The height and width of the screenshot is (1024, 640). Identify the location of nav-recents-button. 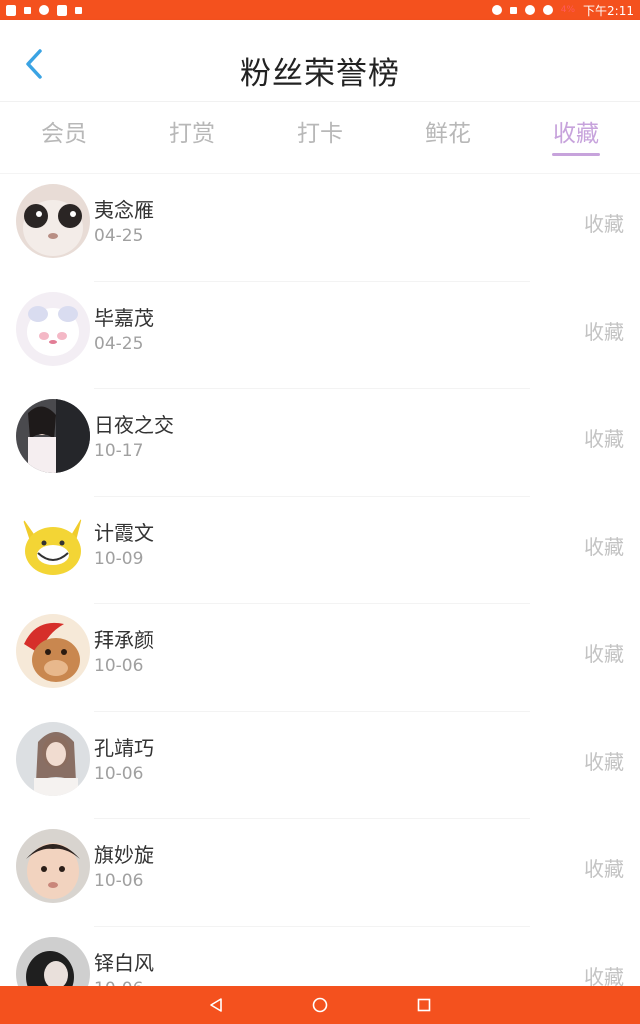
(424, 1005).